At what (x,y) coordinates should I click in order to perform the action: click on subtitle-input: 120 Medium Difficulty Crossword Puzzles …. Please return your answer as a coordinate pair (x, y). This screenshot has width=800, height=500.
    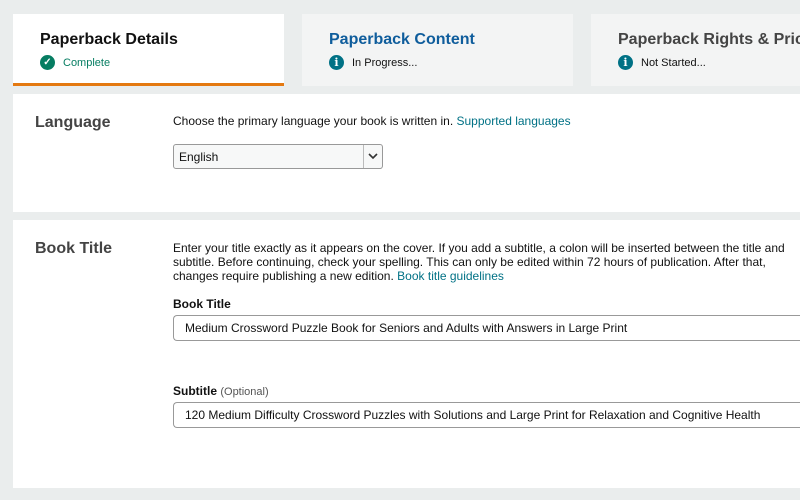
    Looking at the image, I should click on (486, 415).